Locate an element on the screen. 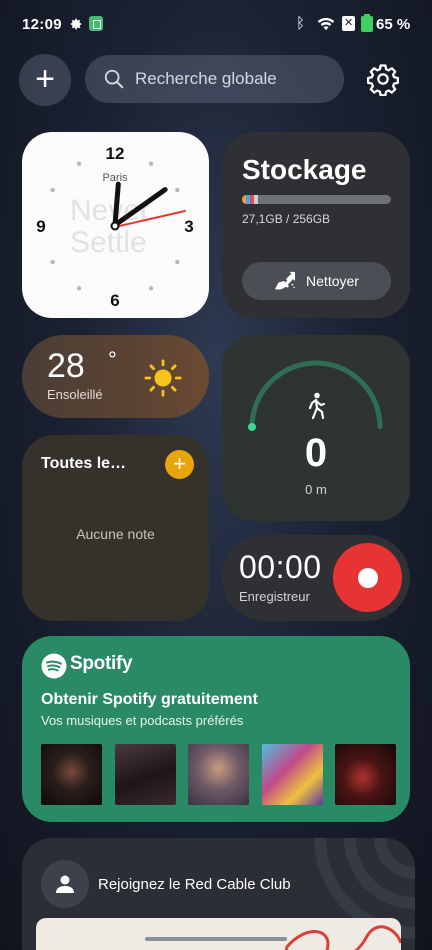 The width and height of the screenshot is (432, 950). storage-usage-text: 27,1GB / 256GB is located at coordinates (286, 219).